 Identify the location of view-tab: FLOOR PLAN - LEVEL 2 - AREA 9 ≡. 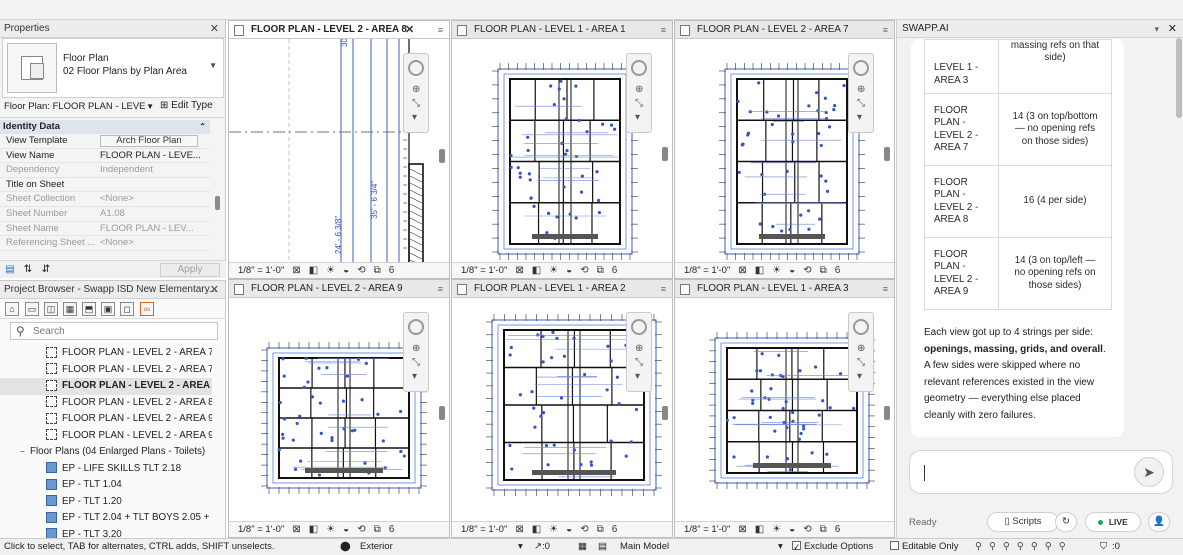
(339, 289).